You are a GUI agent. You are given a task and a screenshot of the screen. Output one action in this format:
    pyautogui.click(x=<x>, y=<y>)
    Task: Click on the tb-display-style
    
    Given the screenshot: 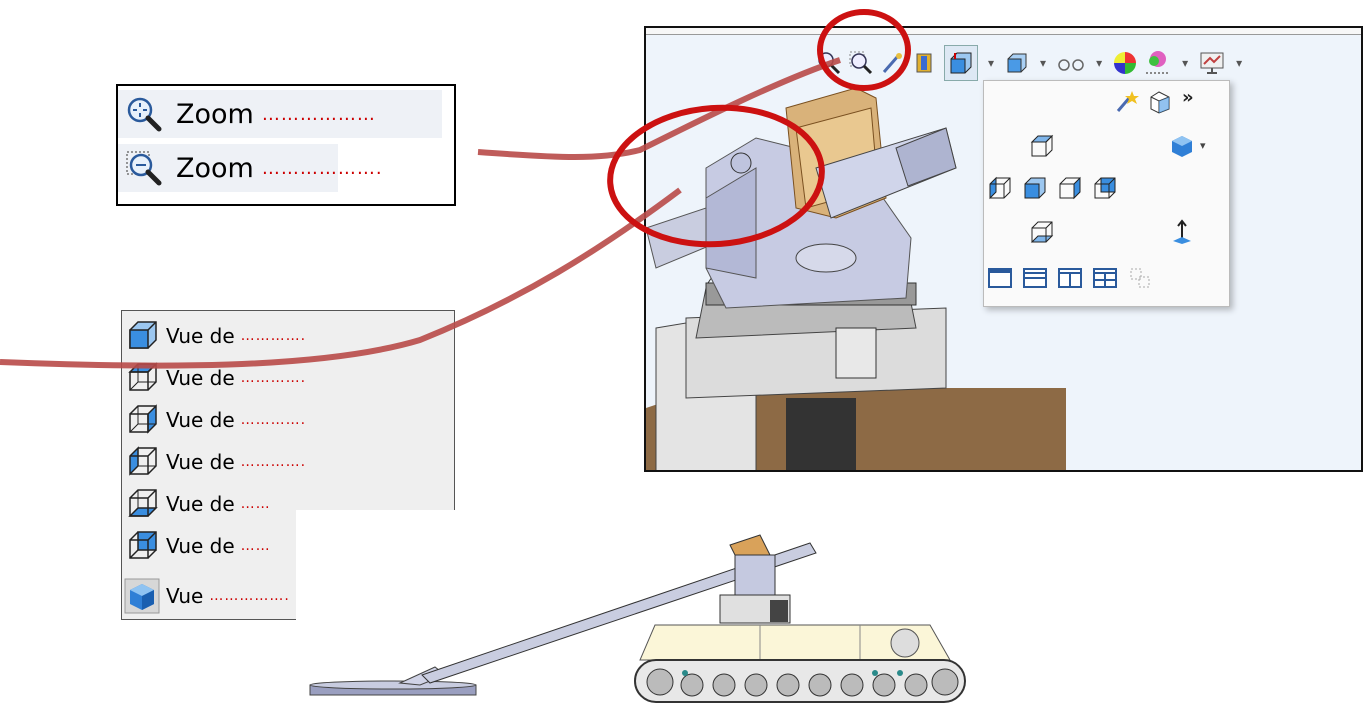 What is the action you would take?
    pyautogui.click(x=1017, y=63)
    